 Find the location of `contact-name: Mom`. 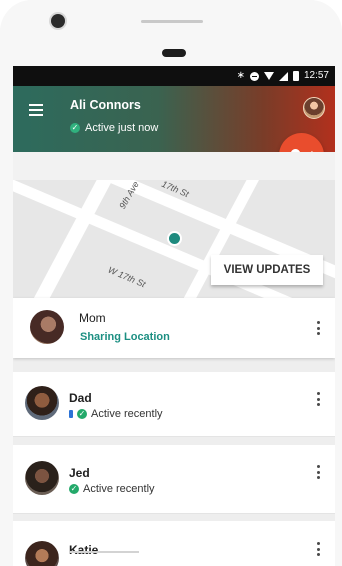

contact-name: Mom is located at coordinates (92, 318).